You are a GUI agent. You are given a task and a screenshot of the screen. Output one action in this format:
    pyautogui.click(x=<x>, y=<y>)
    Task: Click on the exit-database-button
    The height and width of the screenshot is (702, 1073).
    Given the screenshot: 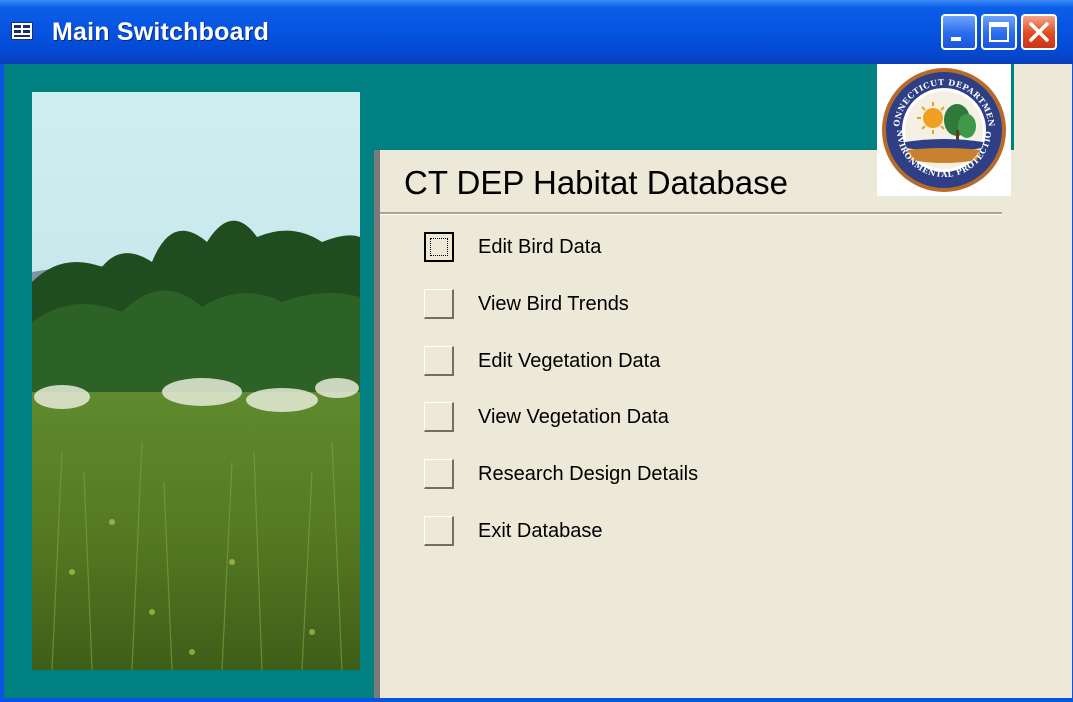 What is the action you would take?
    pyautogui.click(x=439, y=531)
    